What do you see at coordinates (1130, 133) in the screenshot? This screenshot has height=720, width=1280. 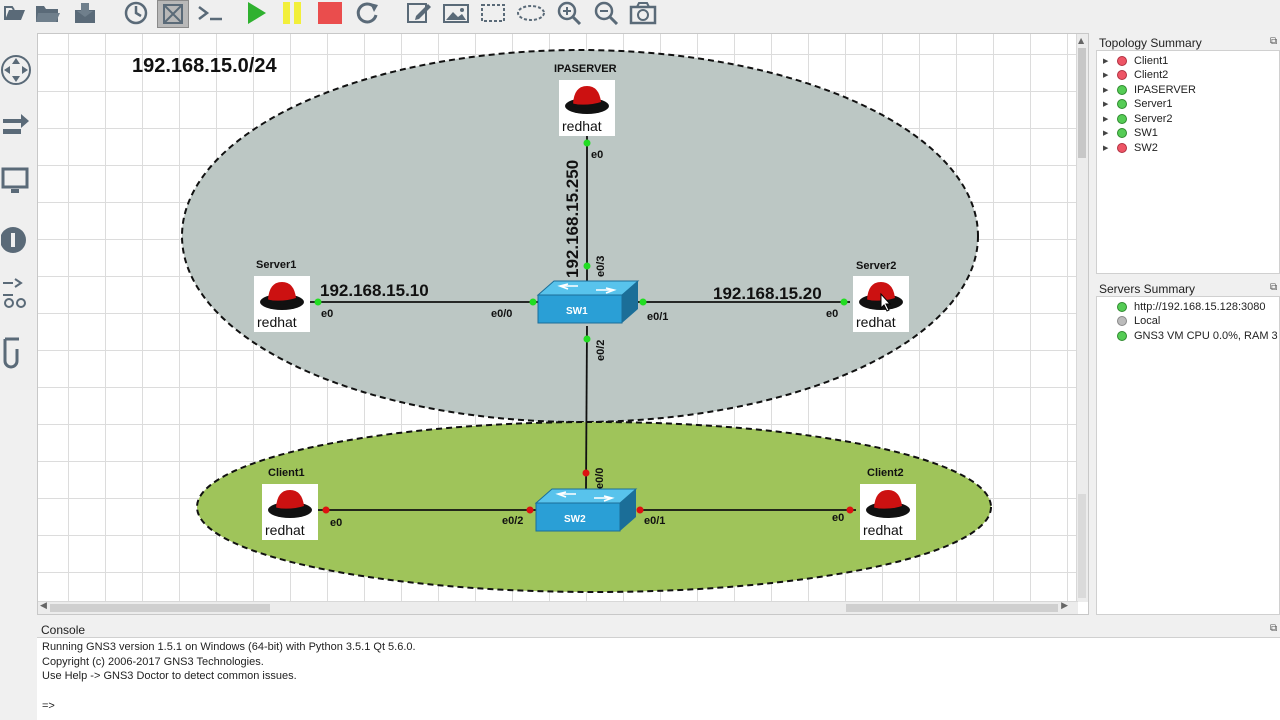 I see `topology-item-sw1: ▶ SW1` at bounding box center [1130, 133].